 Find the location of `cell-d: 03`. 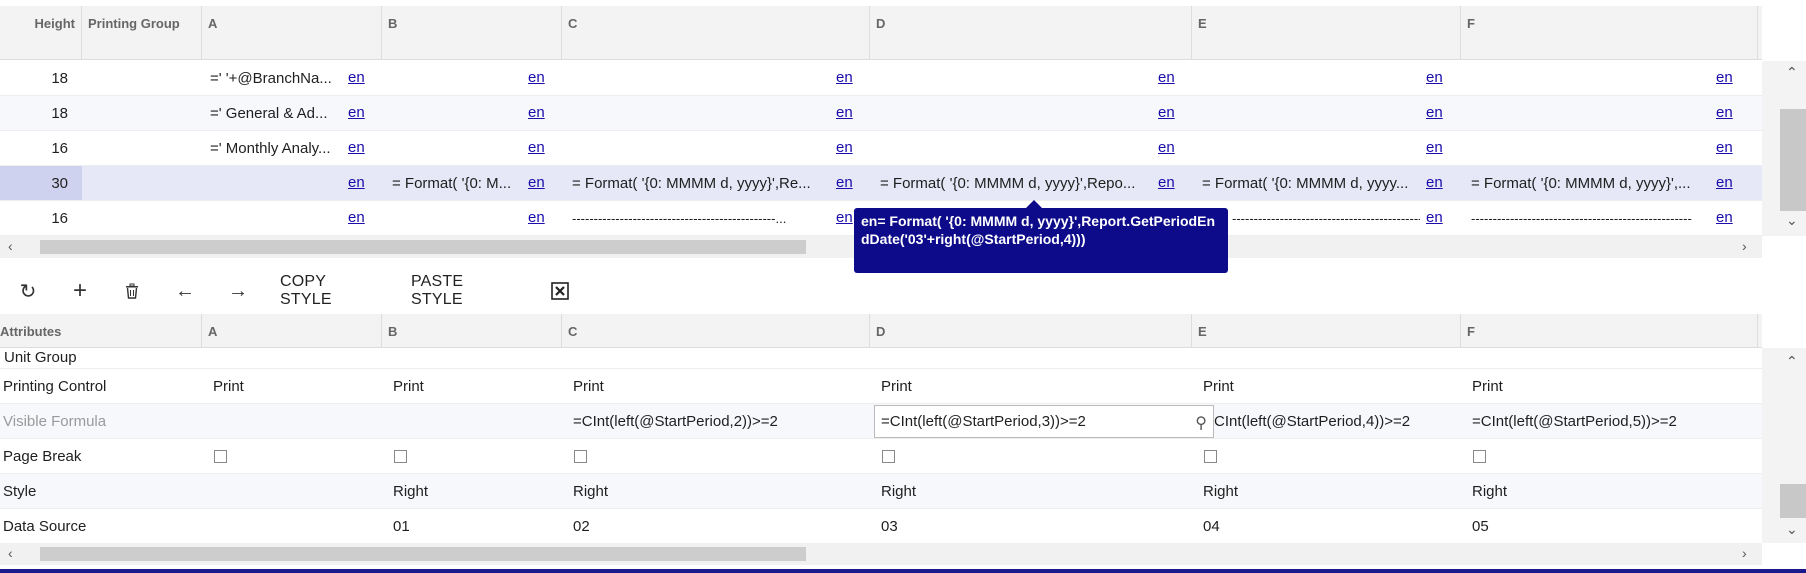

cell-d: 03 is located at coordinates (1031, 526).